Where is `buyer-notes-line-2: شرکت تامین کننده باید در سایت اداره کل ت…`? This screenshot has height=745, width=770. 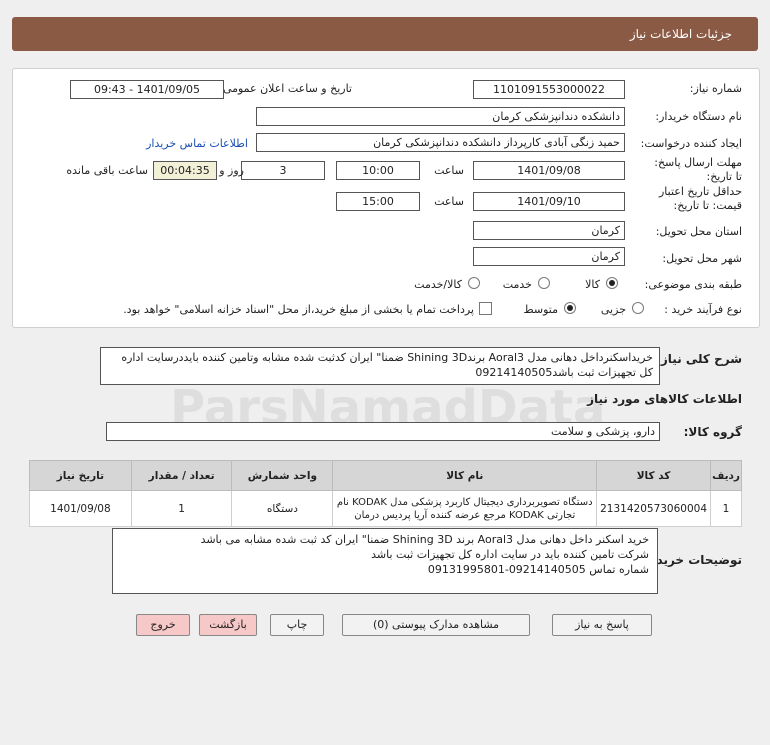
buyer-notes-line-2: شرکت تامین کننده باید در سایت اداره کل ت… is located at coordinates (510, 554).